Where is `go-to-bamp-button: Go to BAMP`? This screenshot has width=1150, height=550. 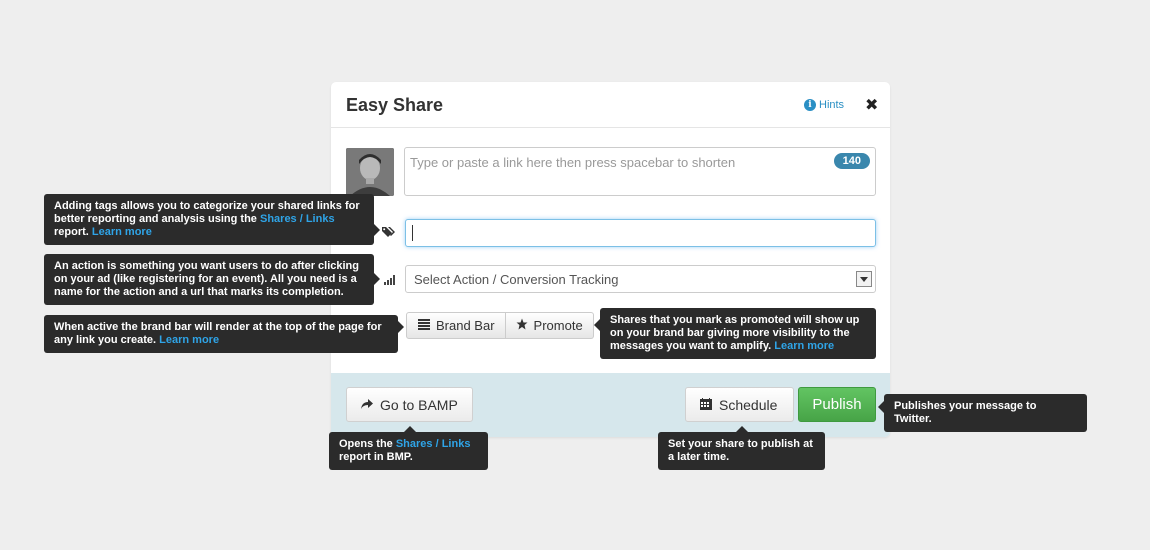
go-to-bamp-button: Go to BAMP is located at coordinates (409, 404).